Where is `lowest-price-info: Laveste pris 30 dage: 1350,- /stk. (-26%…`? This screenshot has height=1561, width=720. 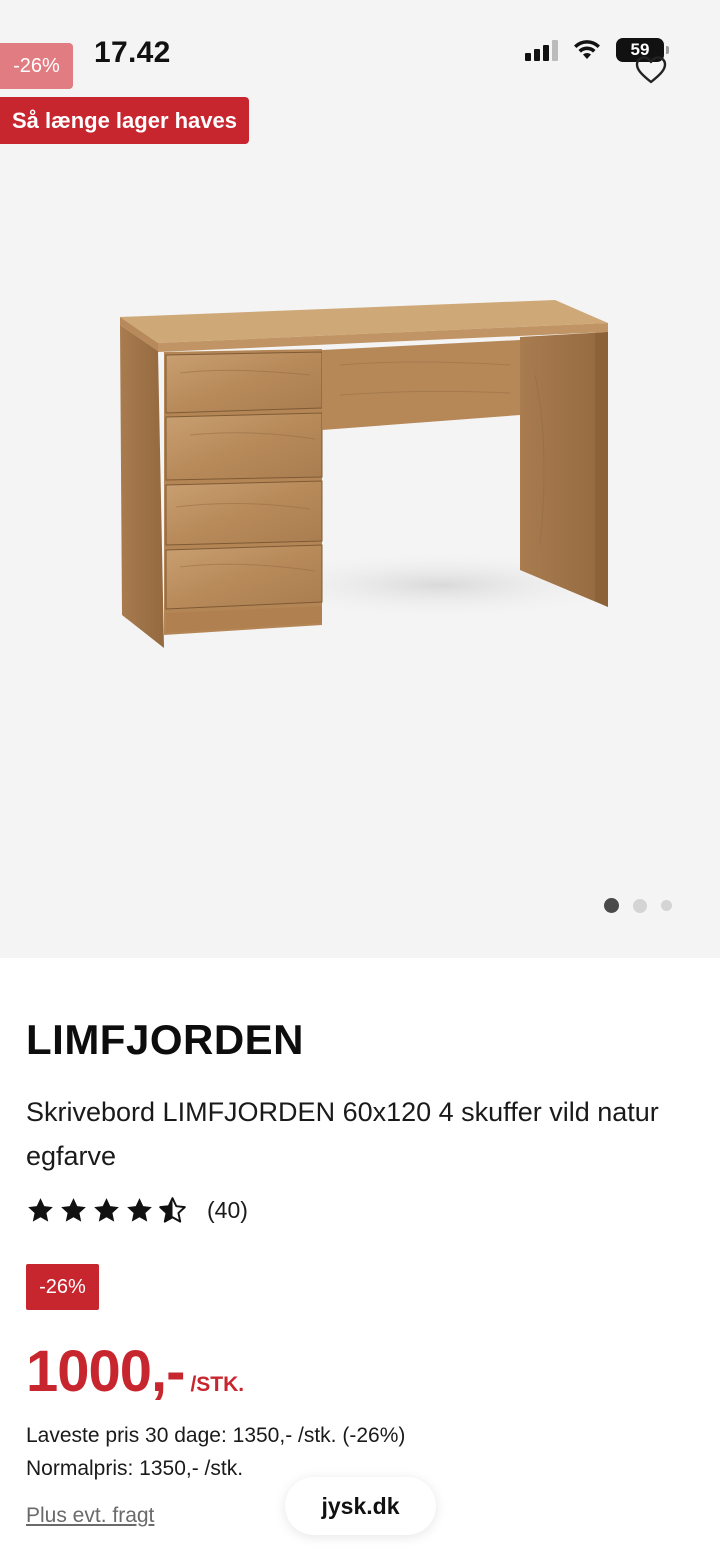
lowest-price-info: Laveste pris 30 dage: 1350,- /stk. (-26%… is located at coordinates (216, 1435).